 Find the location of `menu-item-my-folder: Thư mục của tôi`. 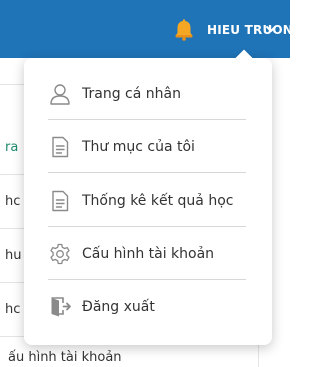

menu-item-my-folder: Thư mục của tôi is located at coordinates (148, 147).